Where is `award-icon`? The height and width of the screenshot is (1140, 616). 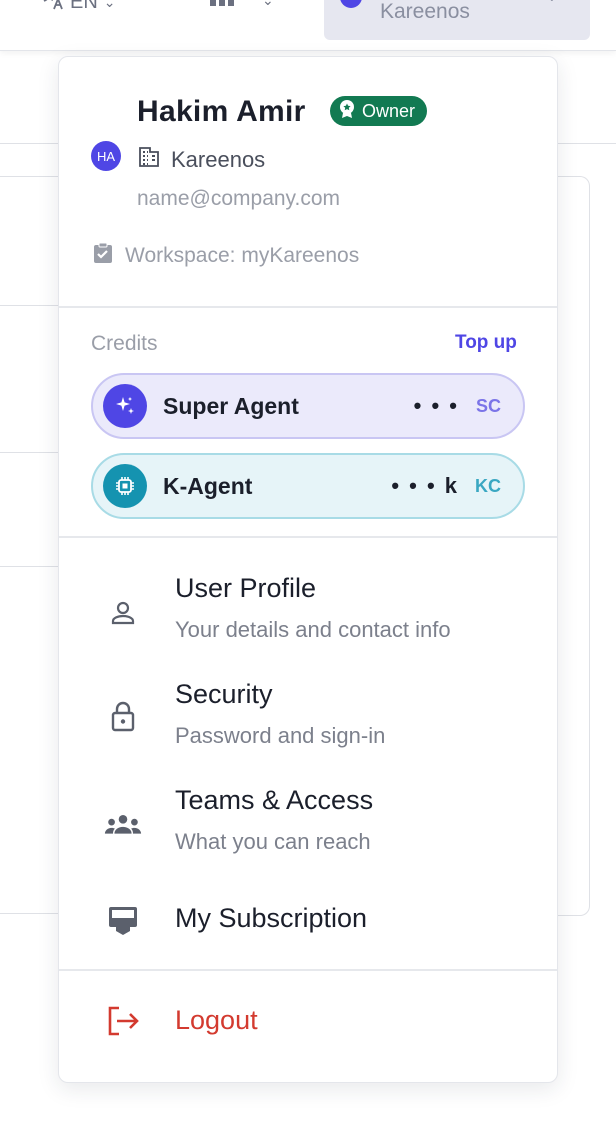 award-icon is located at coordinates (347, 111).